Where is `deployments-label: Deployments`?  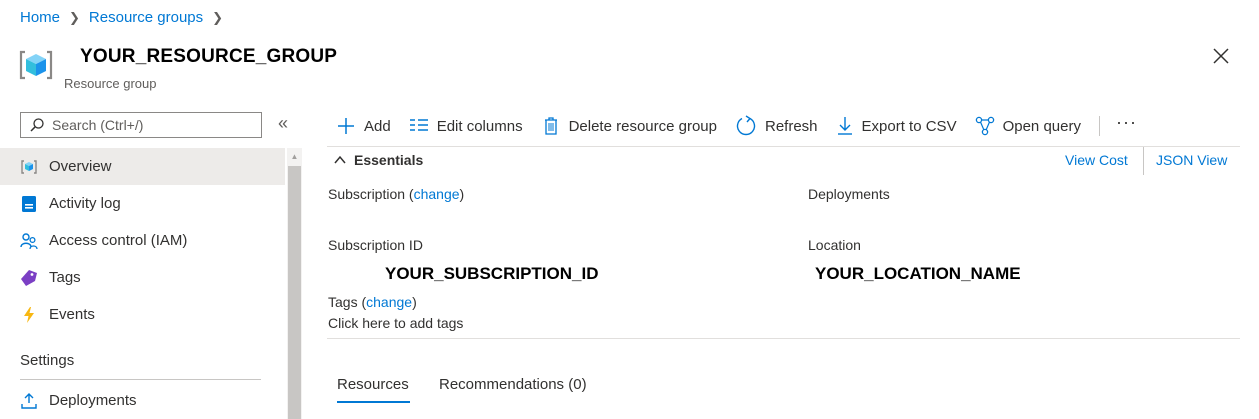 deployments-label: Deployments is located at coordinates (849, 194).